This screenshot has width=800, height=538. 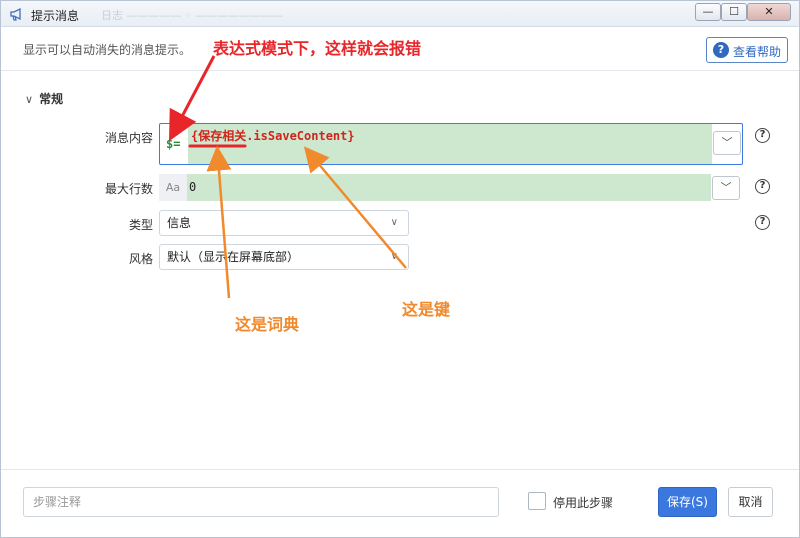 I want to click on max-lines-field: Aa 0 ﹀, so click(x=451, y=187).